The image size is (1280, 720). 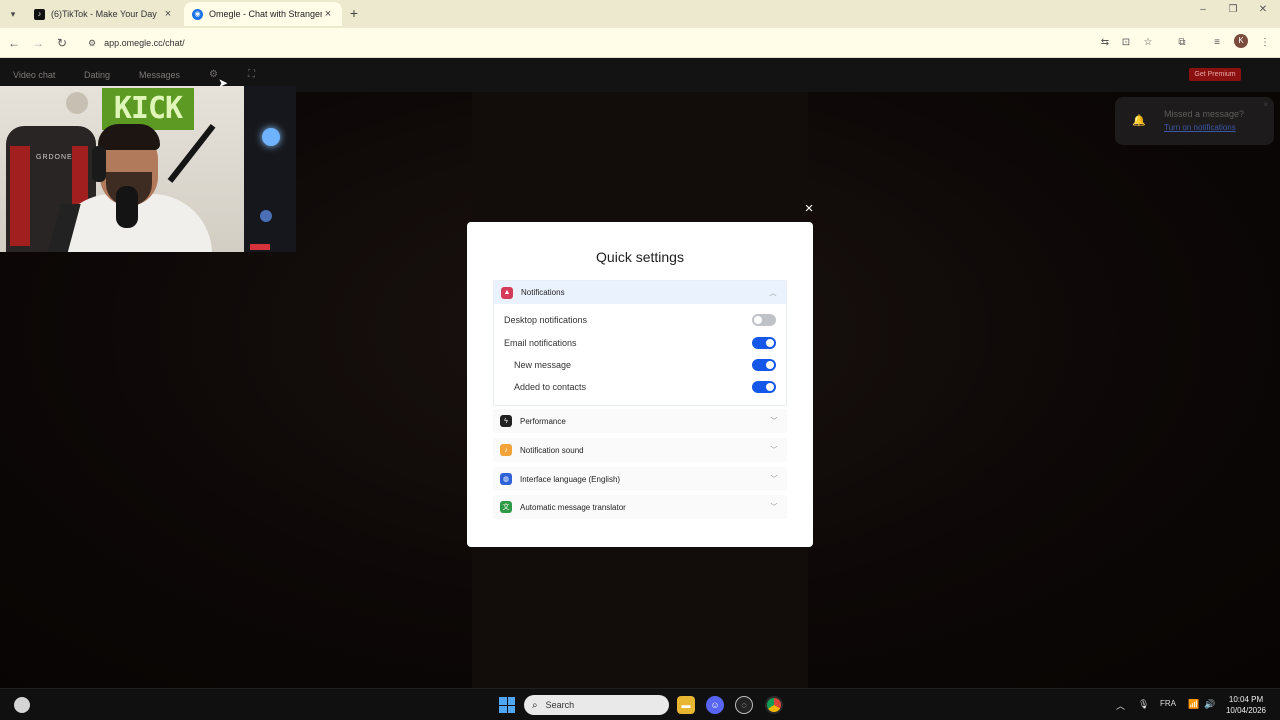 I want to click on discord-icon: ☺, so click(x=715, y=705).